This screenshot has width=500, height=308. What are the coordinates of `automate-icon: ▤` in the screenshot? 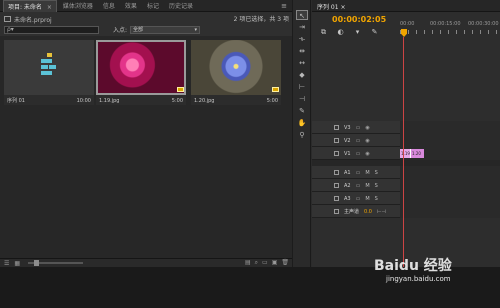 It's located at (248, 263).